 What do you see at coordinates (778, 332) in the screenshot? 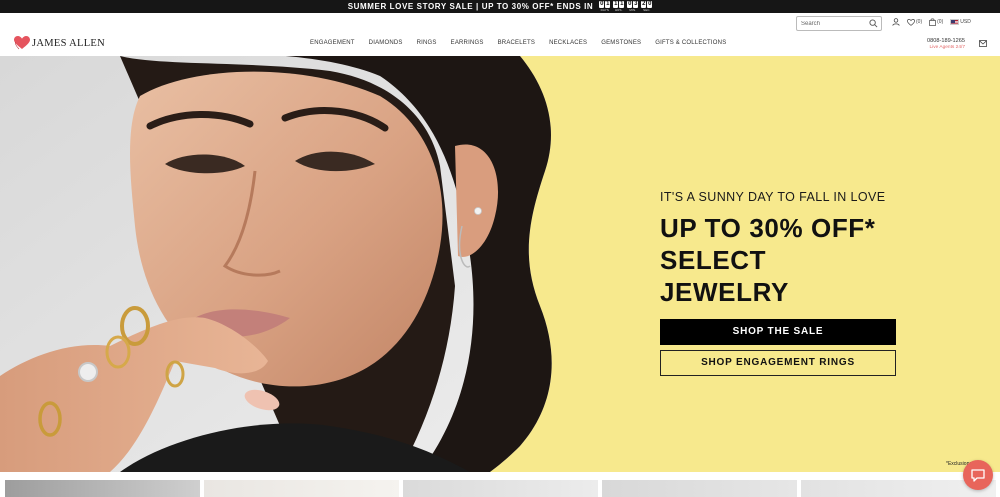
I see `shop-sale-button: SHOP THE SALE` at bounding box center [778, 332].